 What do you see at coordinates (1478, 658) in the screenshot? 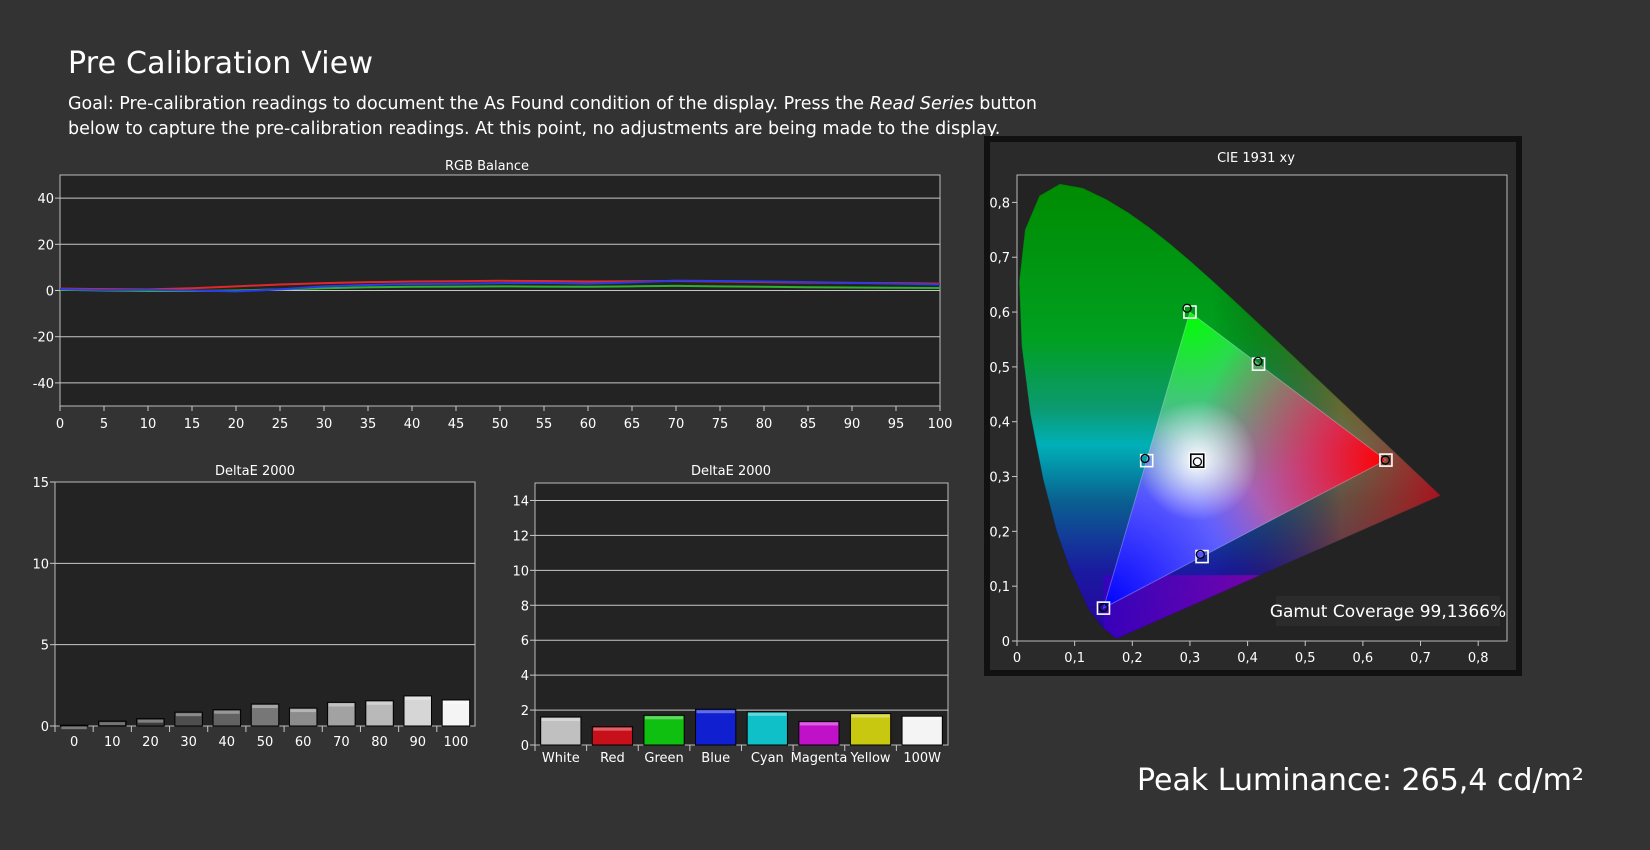
I see `cie-xtick-label: 0,8` at bounding box center [1478, 658].